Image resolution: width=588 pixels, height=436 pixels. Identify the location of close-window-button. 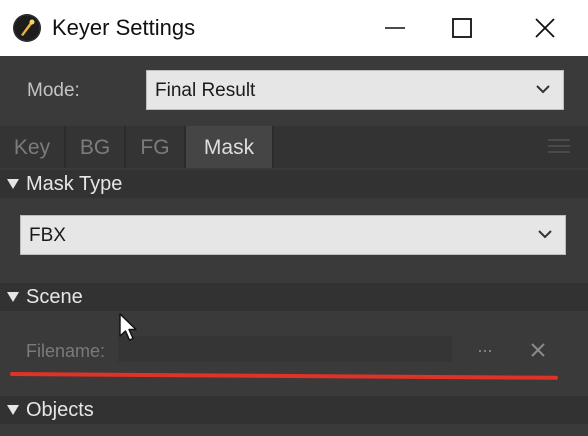
(545, 28).